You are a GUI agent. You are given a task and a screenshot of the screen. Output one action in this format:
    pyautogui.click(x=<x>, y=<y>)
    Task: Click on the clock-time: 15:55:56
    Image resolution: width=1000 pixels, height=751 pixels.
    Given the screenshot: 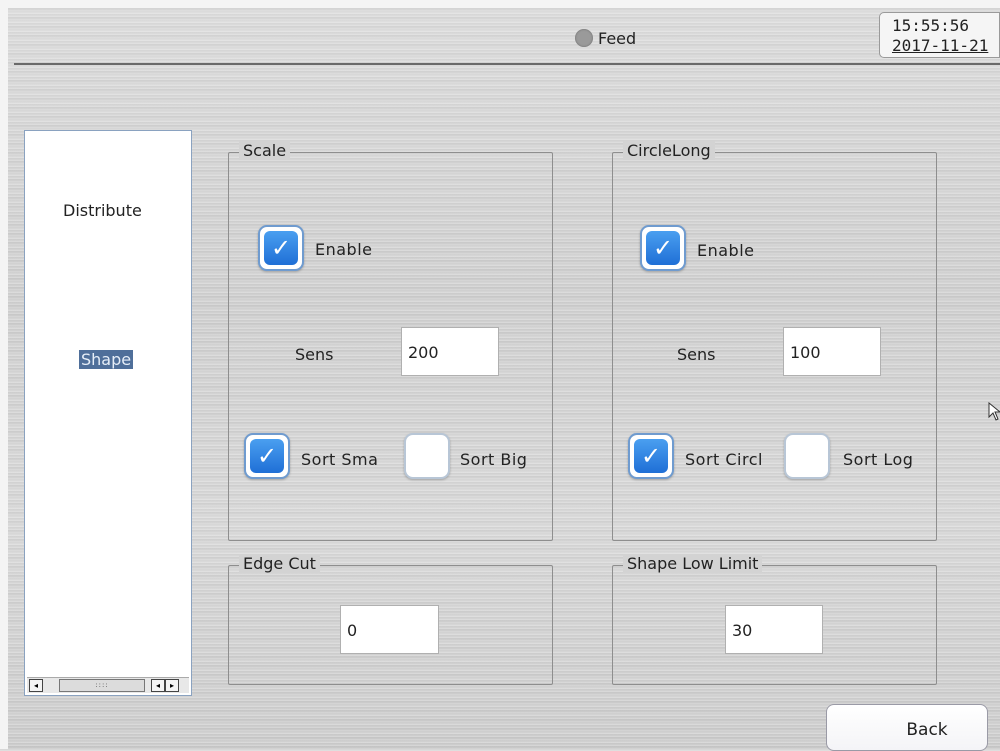 What is the action you would take?
    pyautogui.click(x=931, y=25)
    